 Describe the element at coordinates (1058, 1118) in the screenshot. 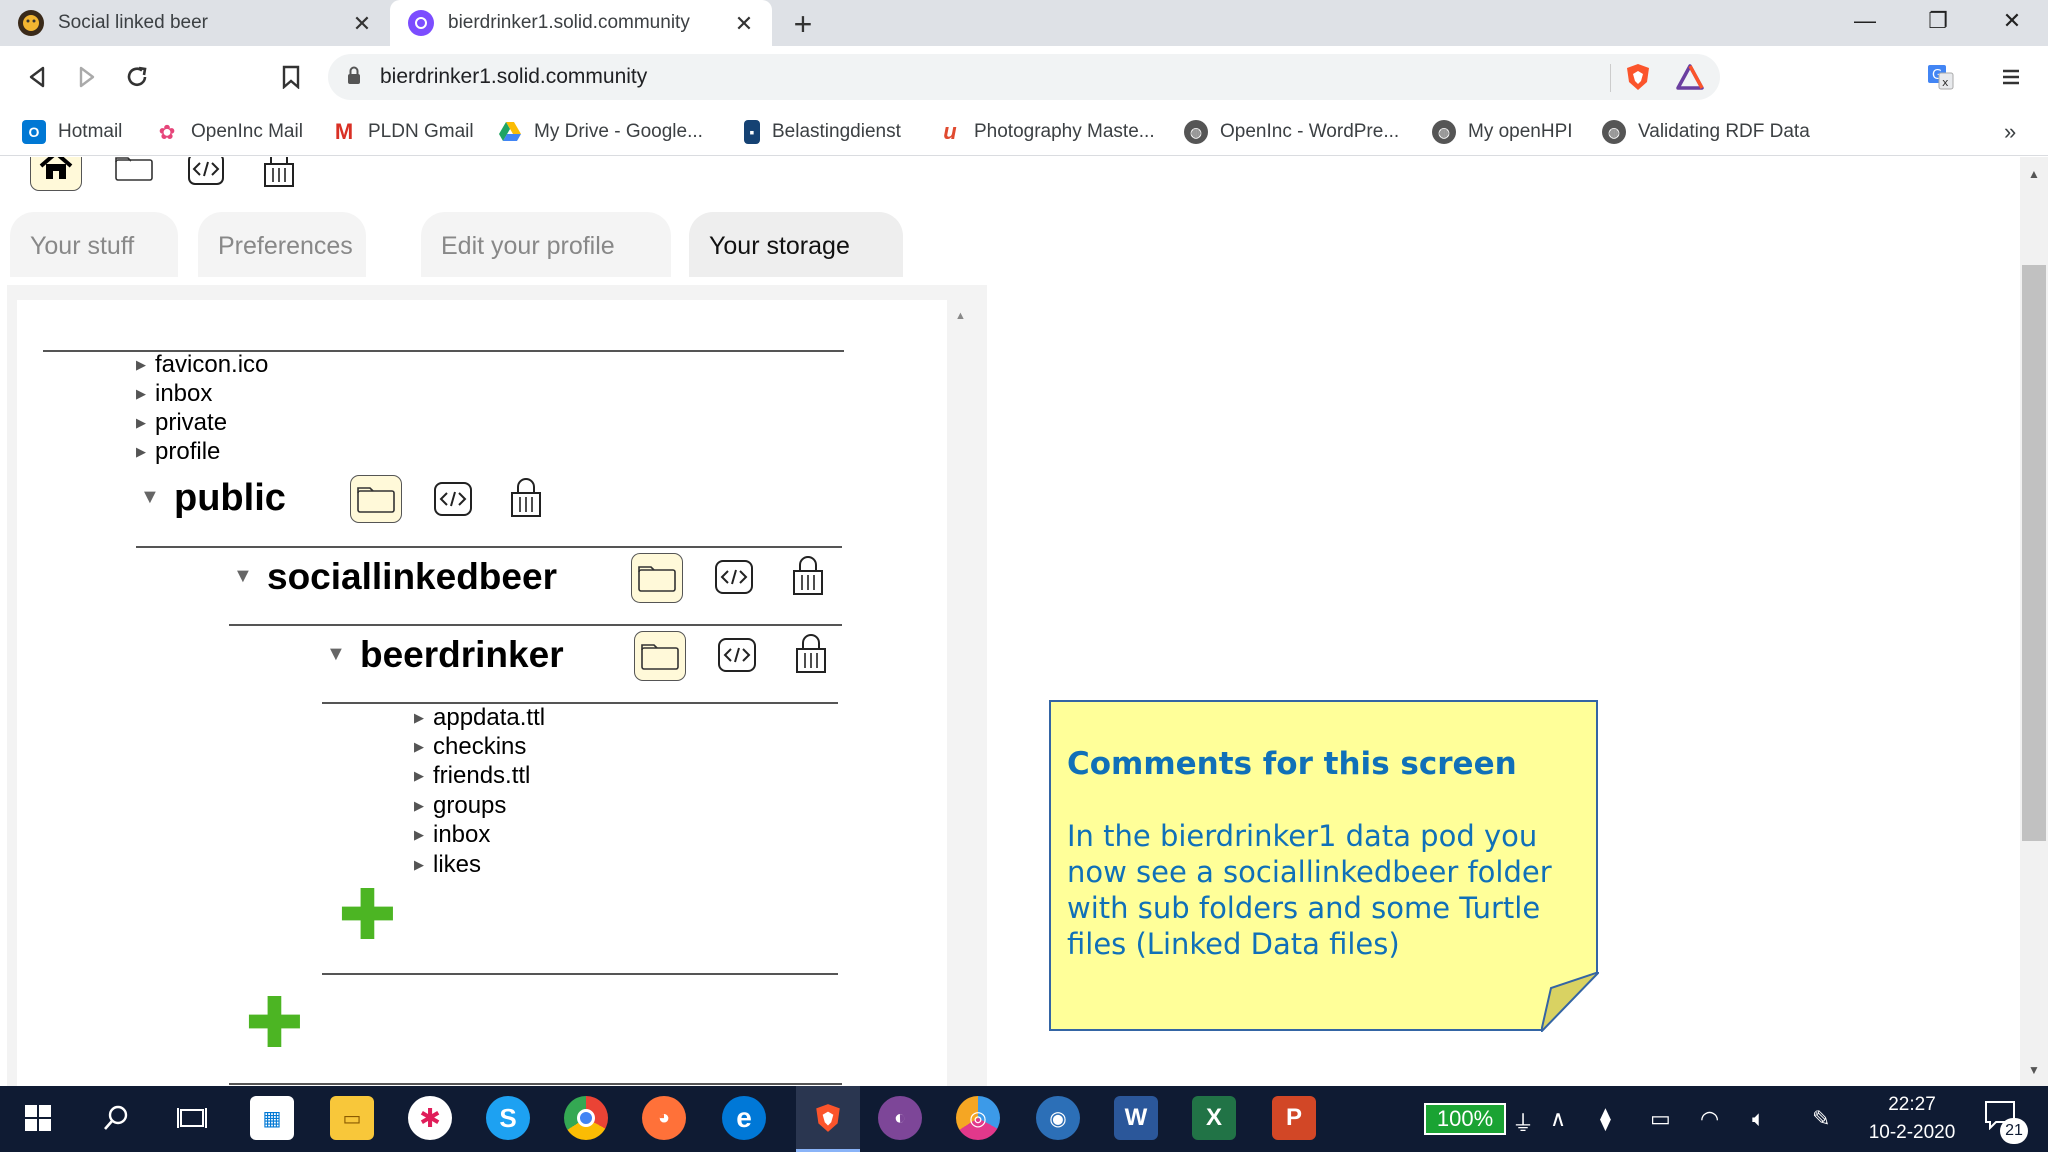

I see `globe-app-icon: ◉` at that location.